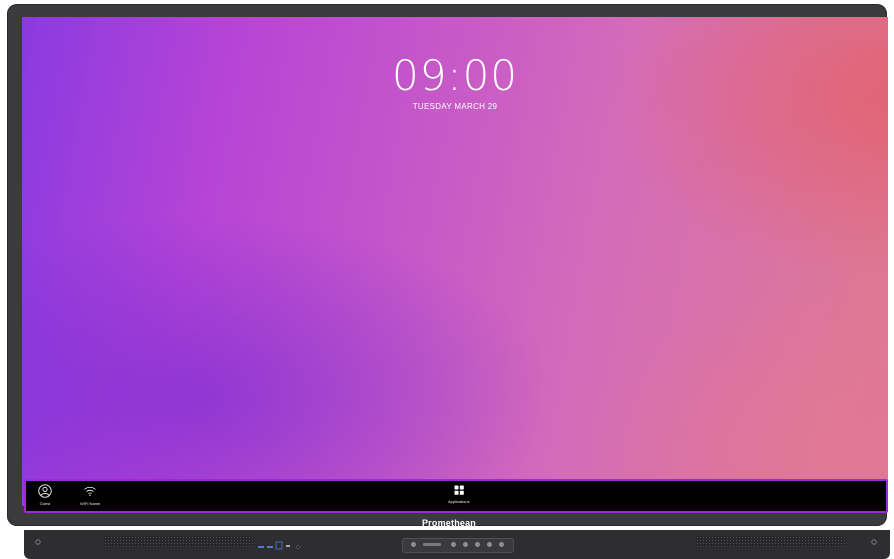  I want to click on usb-ports-icon, so click(279, 545).